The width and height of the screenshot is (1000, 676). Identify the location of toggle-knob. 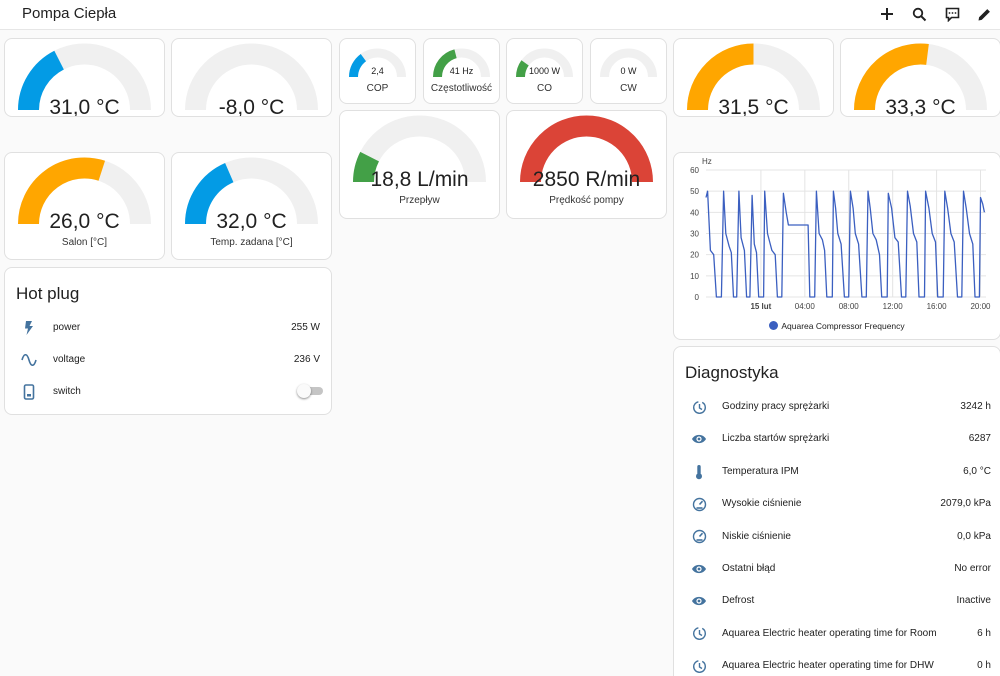
(304, 391).